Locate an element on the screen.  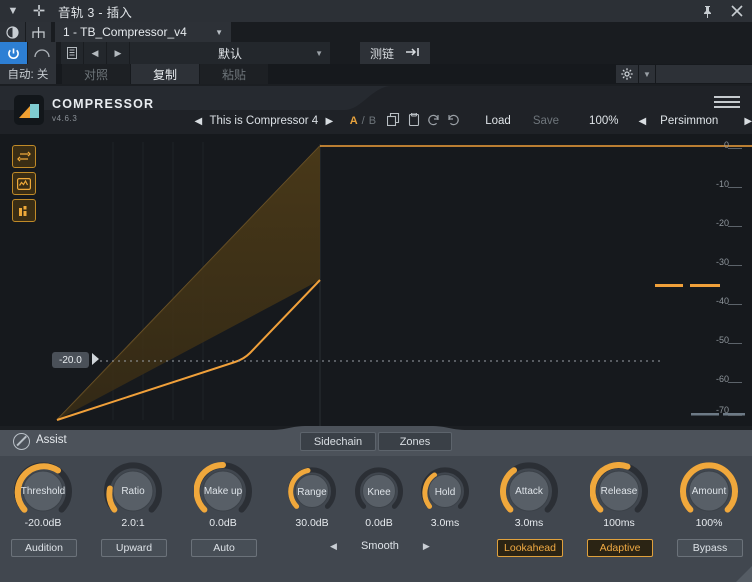
threshold-handle-value: -20.0 is located at coordinates (70, 360).